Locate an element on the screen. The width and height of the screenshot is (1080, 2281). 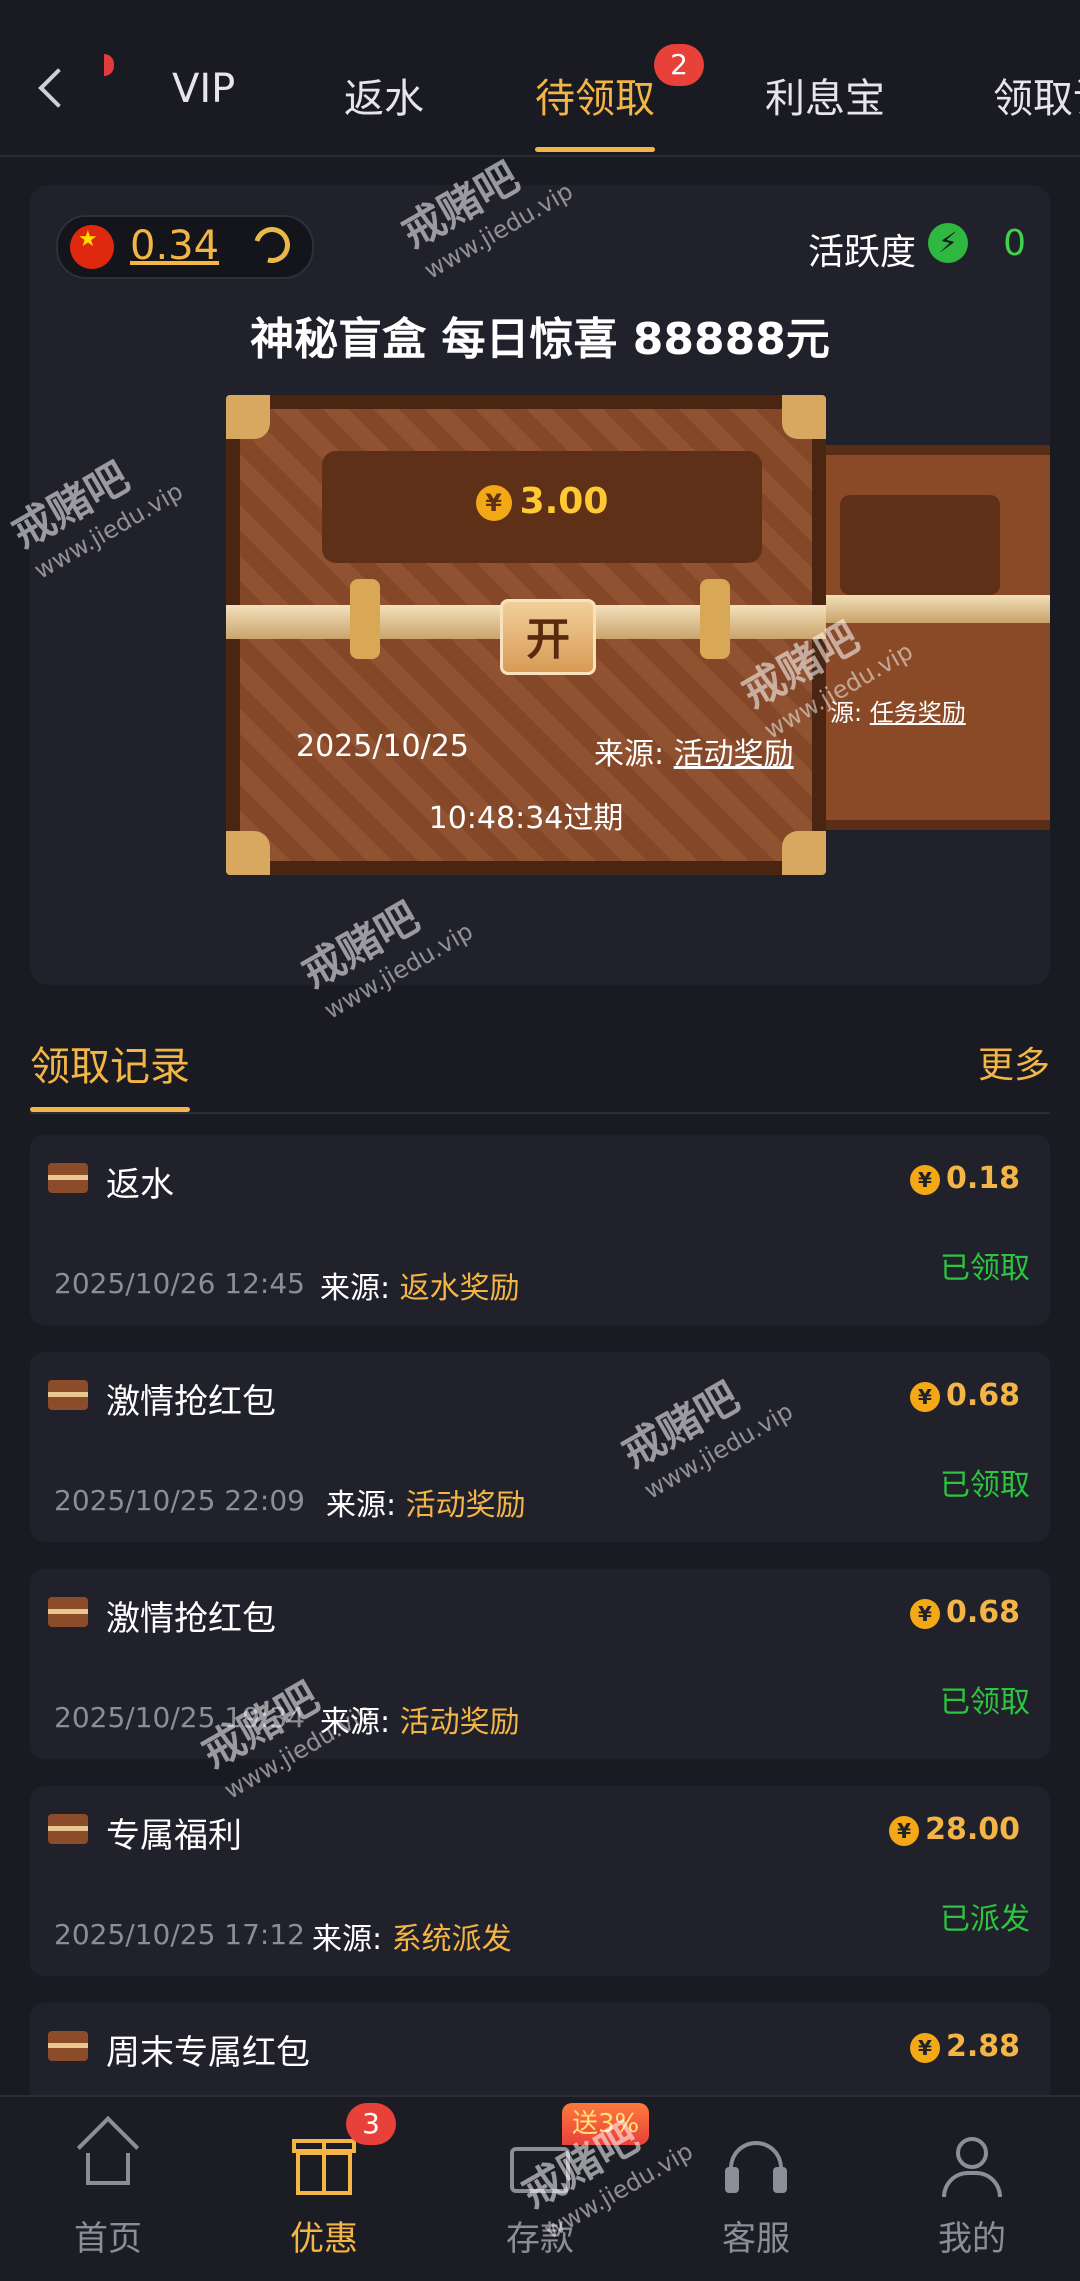
user-icon is located at coordinates (972, 2167).